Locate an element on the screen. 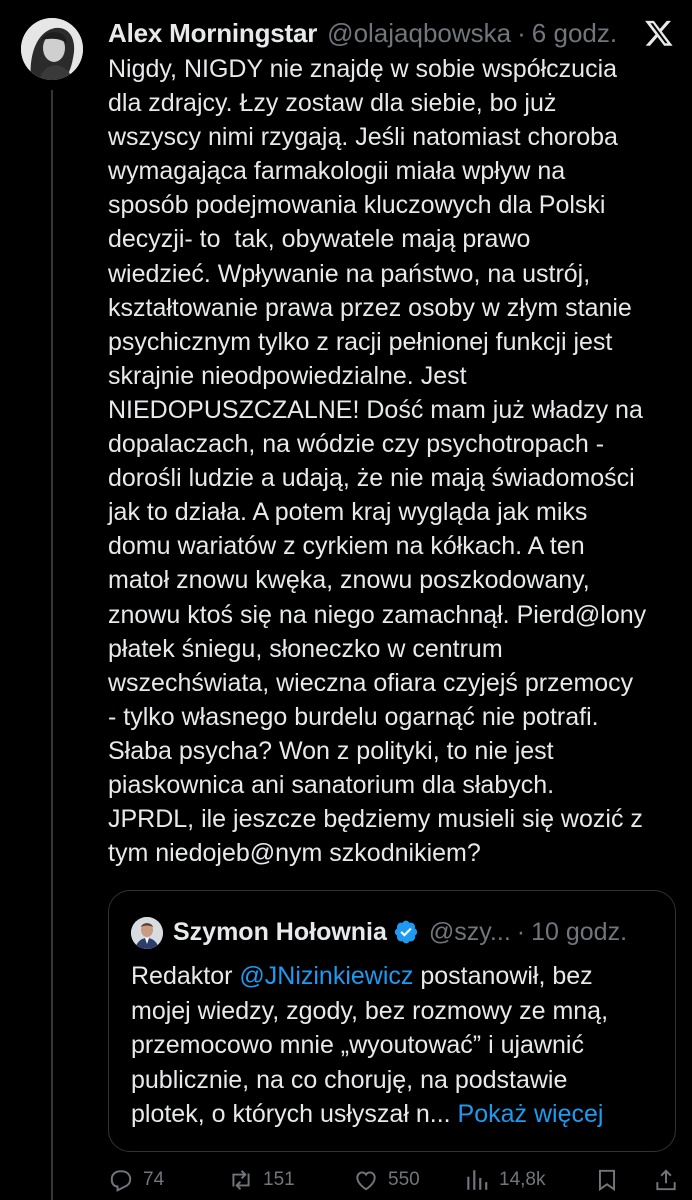 The width and height of the screenshot is (692, 1200). author-handle: @olajaqbowska is located at coordinates (419, 33).